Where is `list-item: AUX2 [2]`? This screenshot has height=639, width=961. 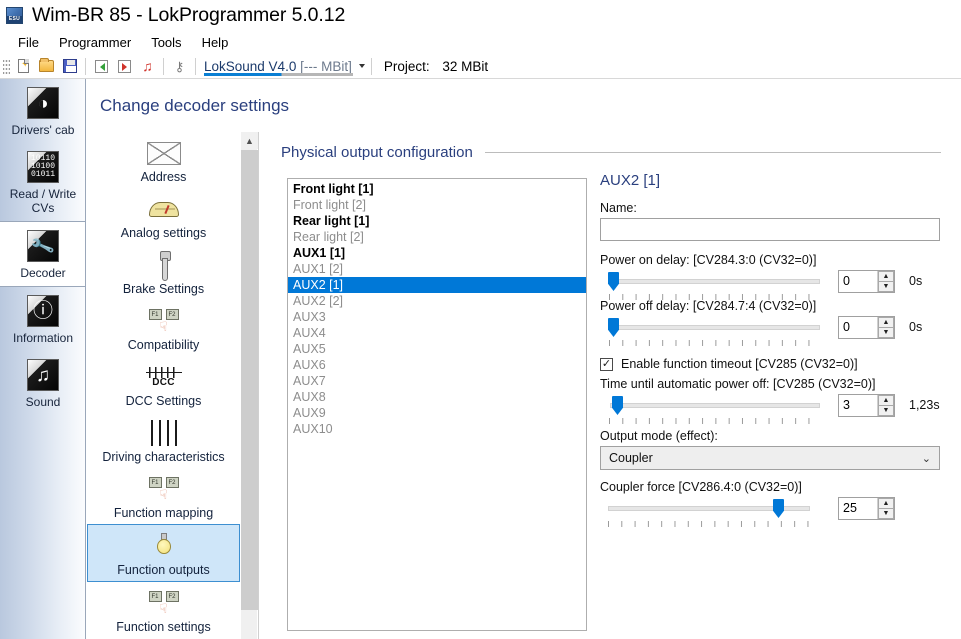
list-item: AUX2 [2] is located at coordinates (437, 301).